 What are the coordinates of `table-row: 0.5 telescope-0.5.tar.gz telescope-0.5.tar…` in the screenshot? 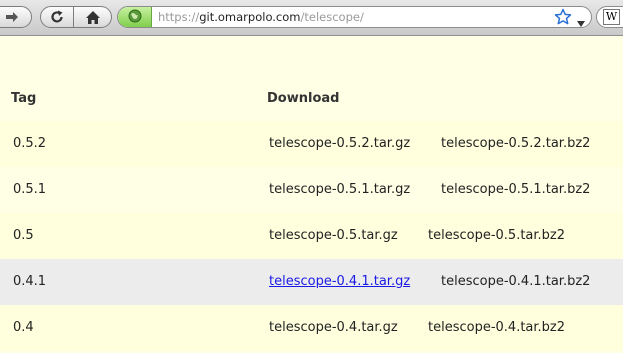 It's located at (311, 236).